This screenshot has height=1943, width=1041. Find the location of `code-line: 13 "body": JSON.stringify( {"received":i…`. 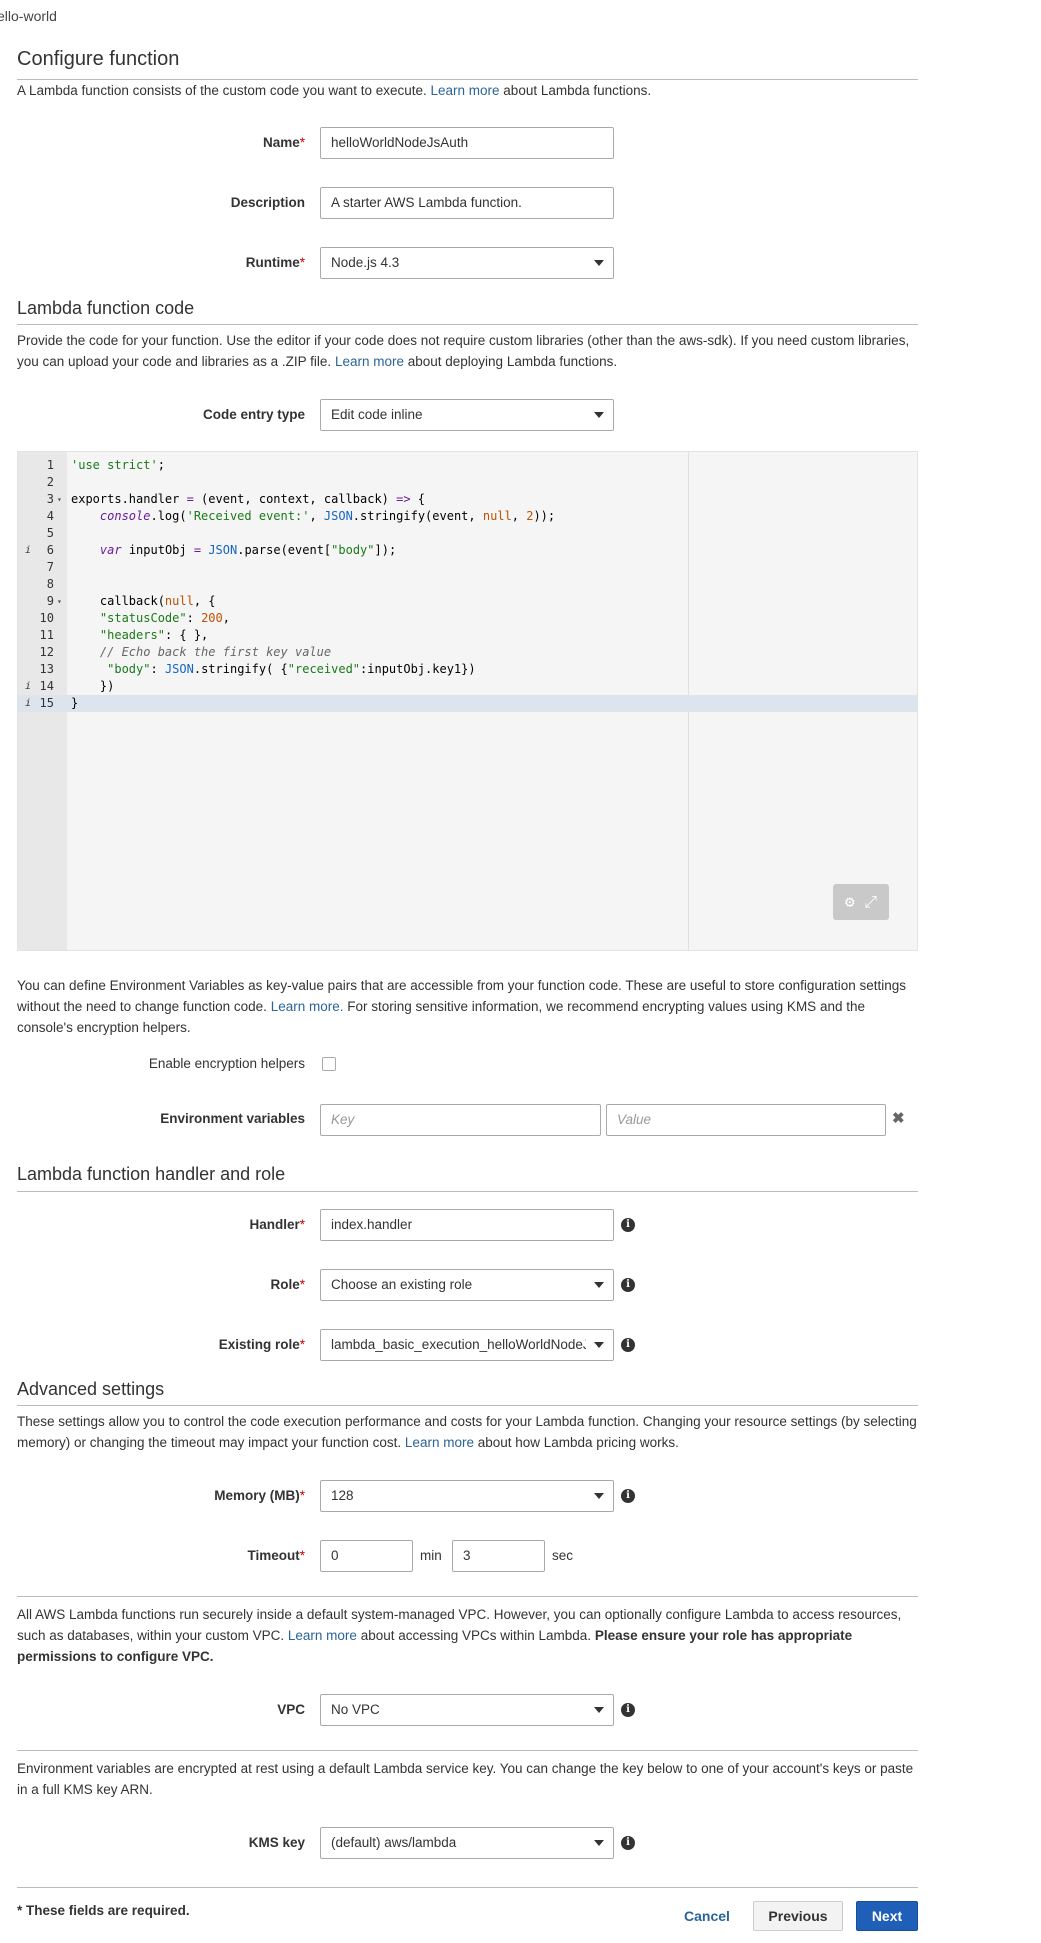

code-line: 13 "body": JSON.stringify( {"received":i… is located at coordinates (467, 669).